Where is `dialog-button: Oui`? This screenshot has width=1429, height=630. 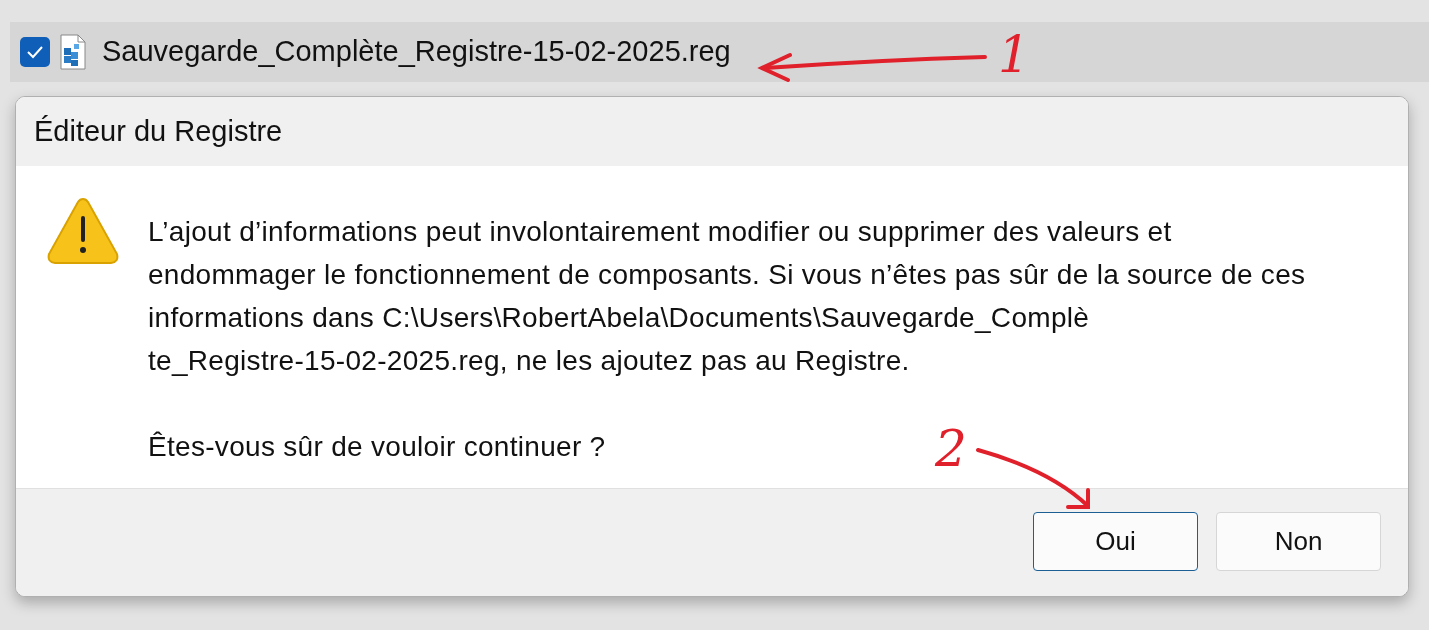
dialog-button: Oui is located at coordinates (1115, 541).